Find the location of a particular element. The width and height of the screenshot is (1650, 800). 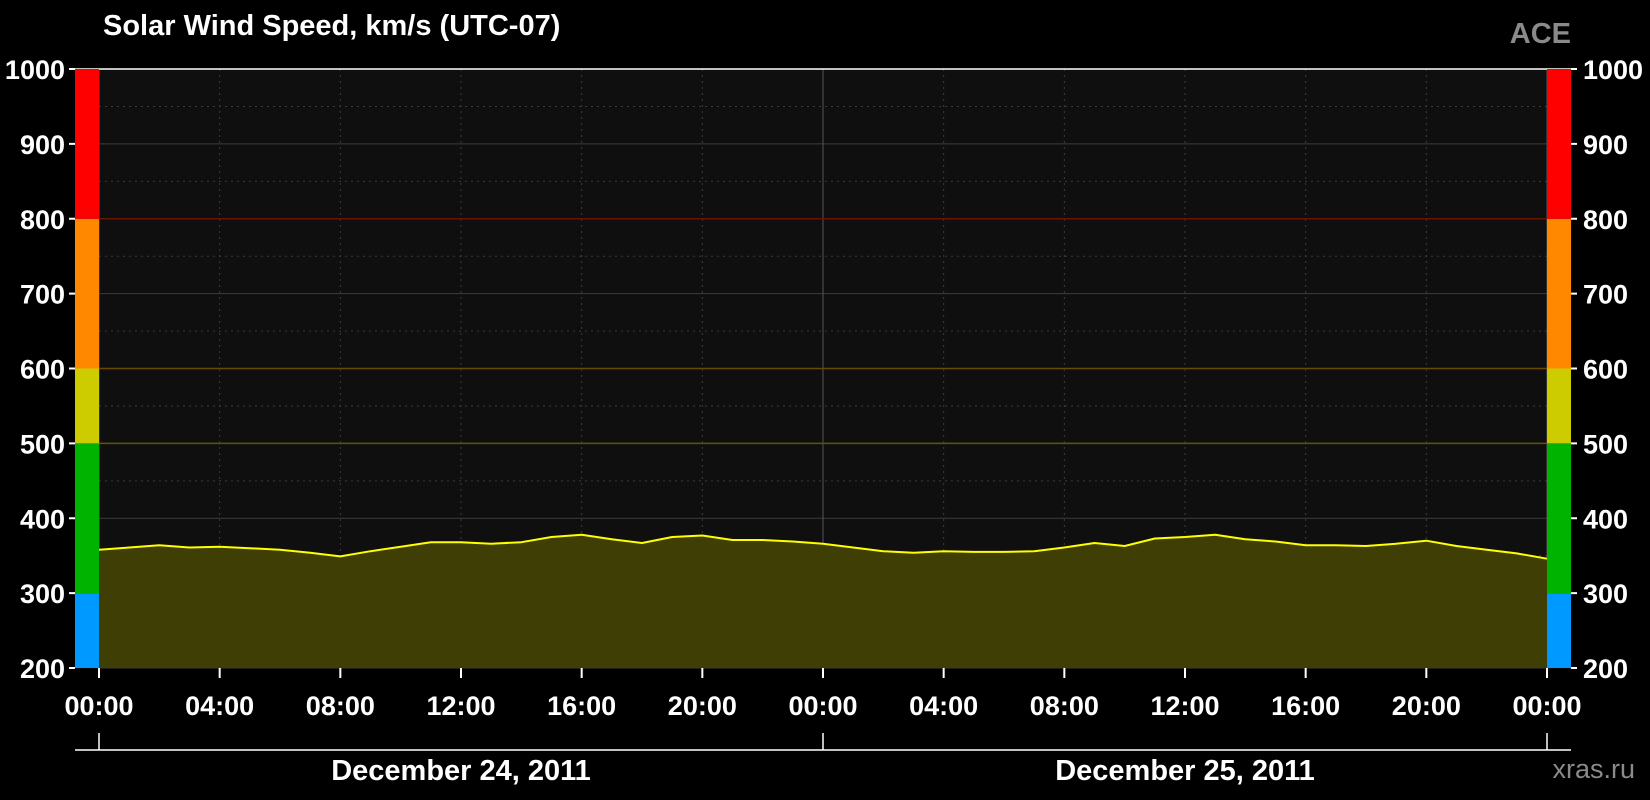

y-tick-label-left: 400 is located at coordinates (42, 519).